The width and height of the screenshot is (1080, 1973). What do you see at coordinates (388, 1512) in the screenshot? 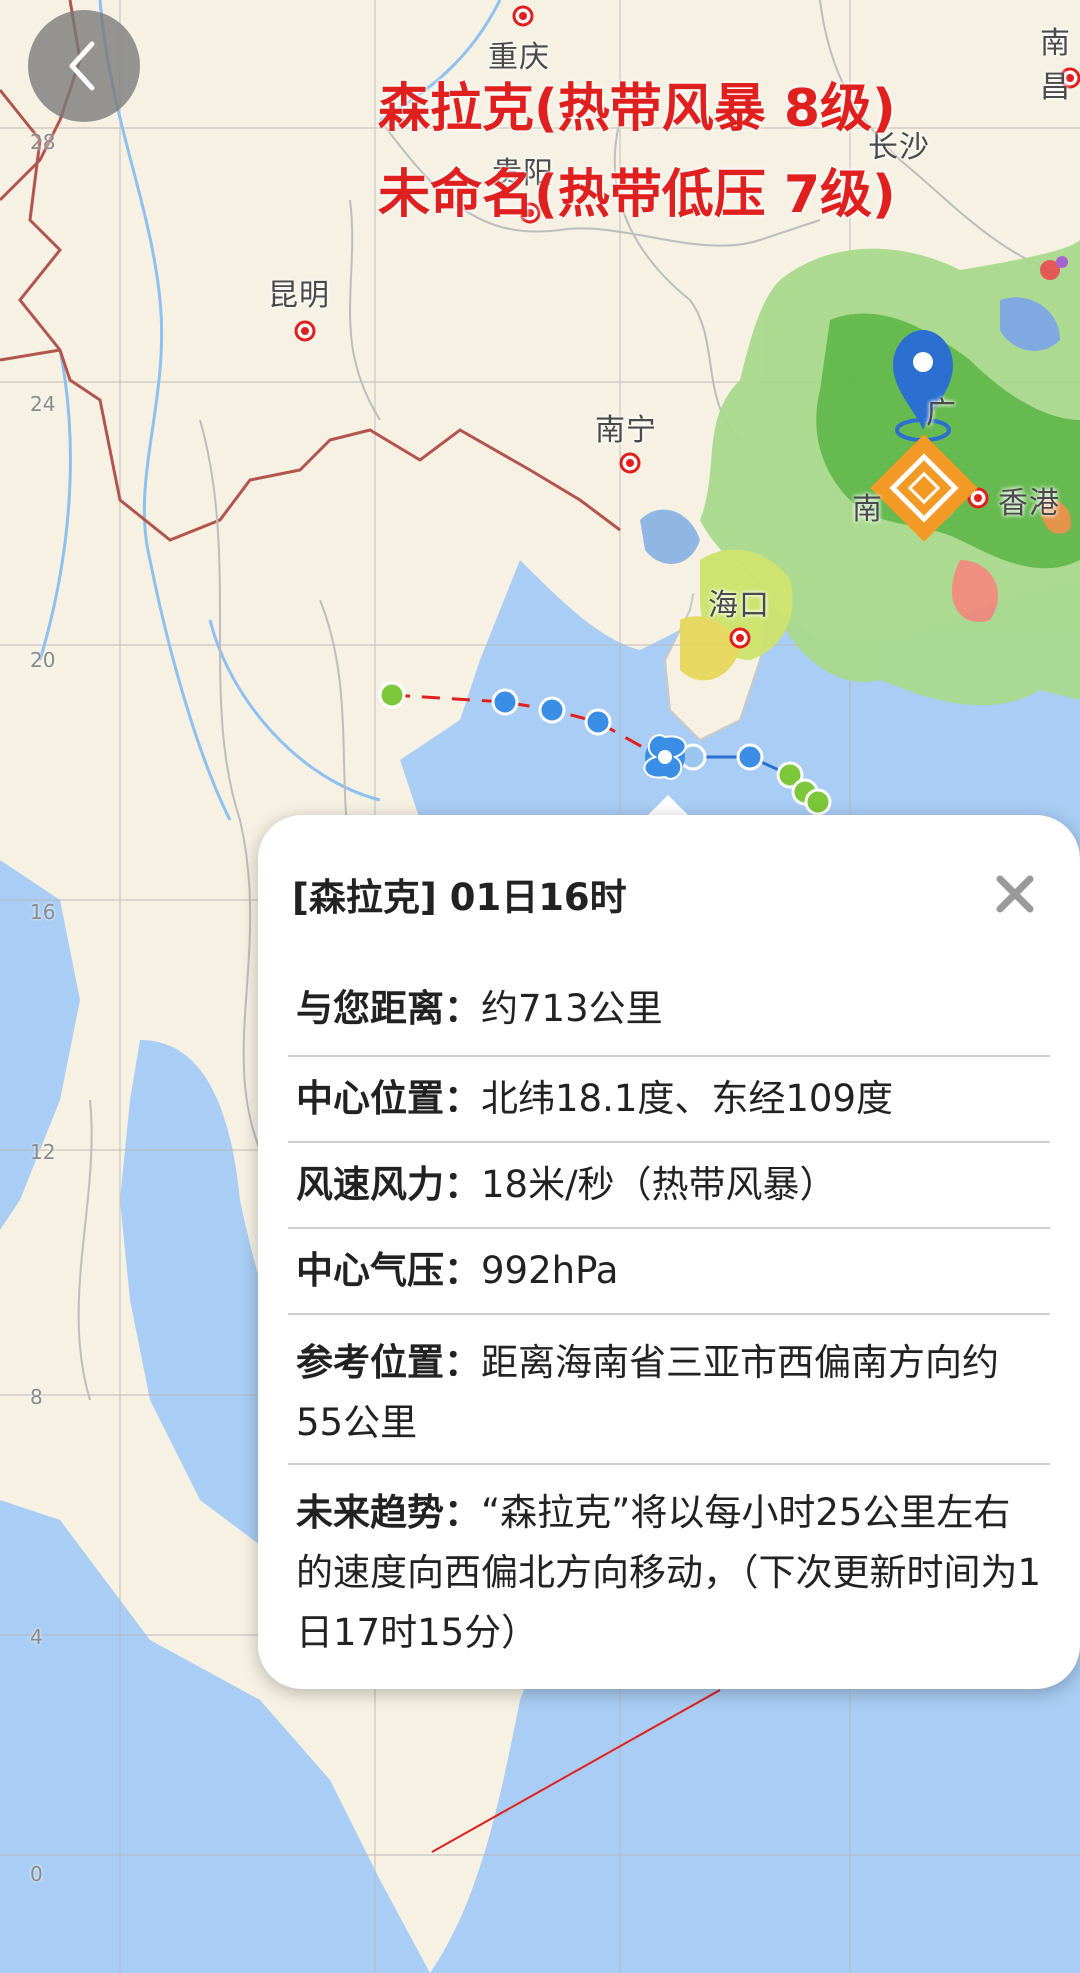
I see `info-label: 未来趋势：` at bounding box center [388, 1512].